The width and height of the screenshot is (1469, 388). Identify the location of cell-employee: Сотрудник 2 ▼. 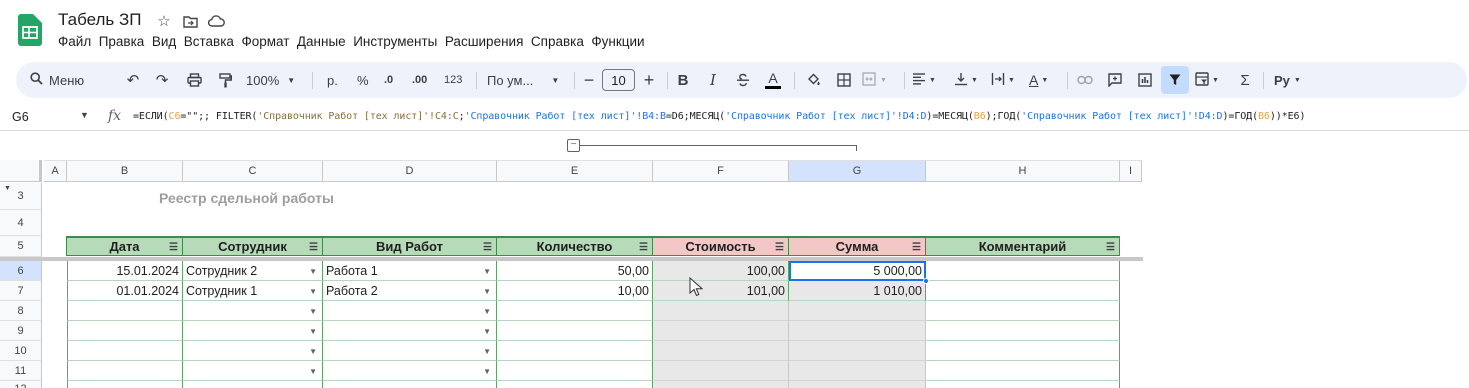
(253, 271).